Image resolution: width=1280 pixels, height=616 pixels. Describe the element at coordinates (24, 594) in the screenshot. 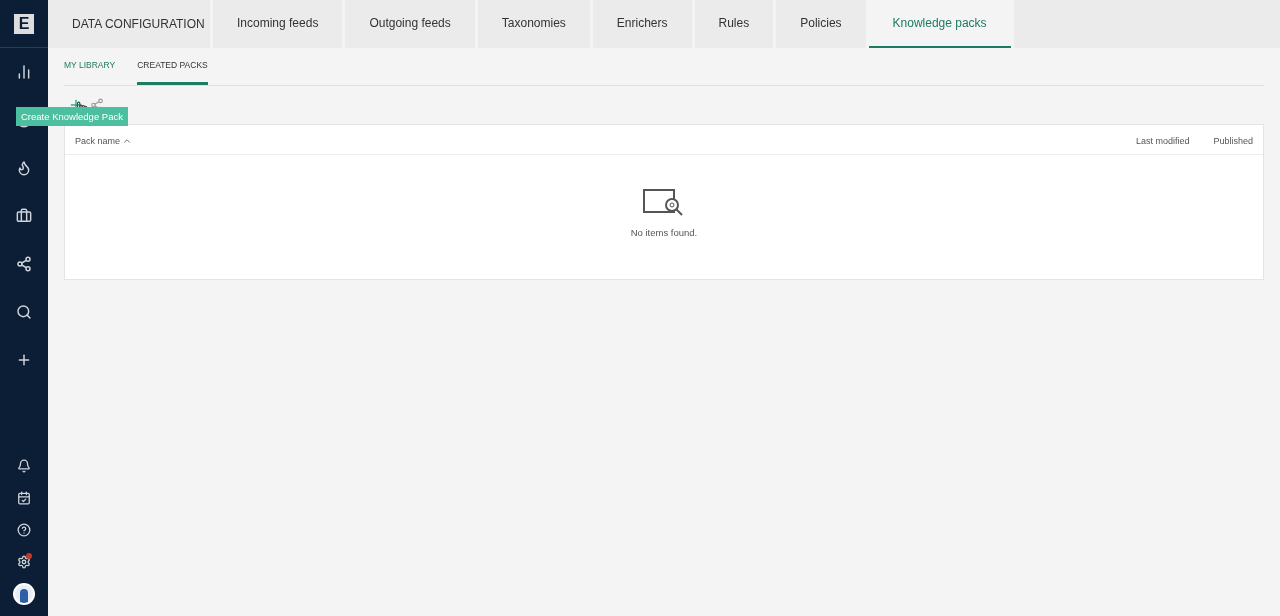

I see `avatar` at that location.